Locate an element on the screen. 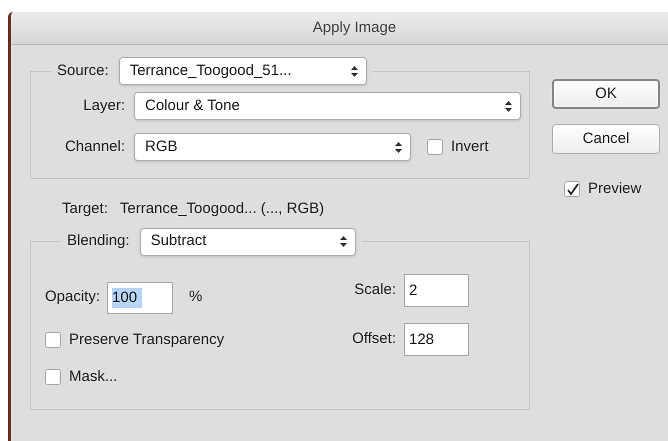 Image resolution: width=668 pixels, height=441 pixels. unit-label: % is located at coordinates (195, 297).